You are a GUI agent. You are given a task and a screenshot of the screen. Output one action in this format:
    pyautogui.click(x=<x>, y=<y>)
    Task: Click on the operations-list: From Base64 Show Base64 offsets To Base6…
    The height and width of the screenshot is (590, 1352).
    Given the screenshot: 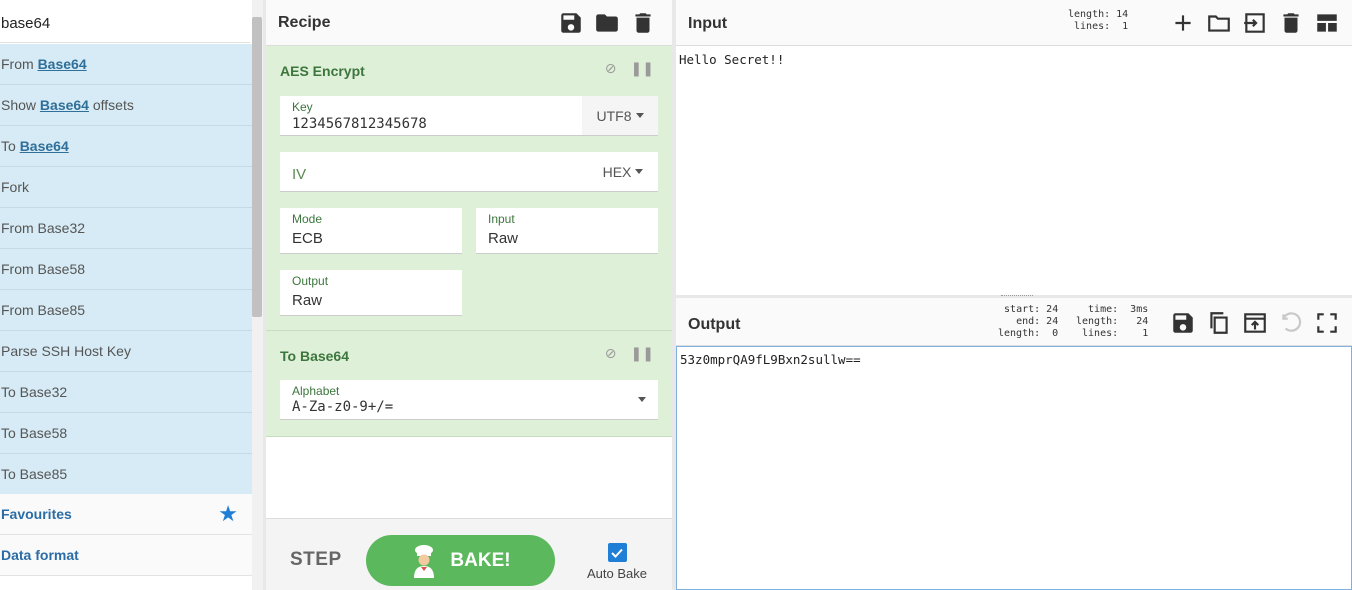 What is the action you would take?
    pyautogui.click(x=126, y=269)
    